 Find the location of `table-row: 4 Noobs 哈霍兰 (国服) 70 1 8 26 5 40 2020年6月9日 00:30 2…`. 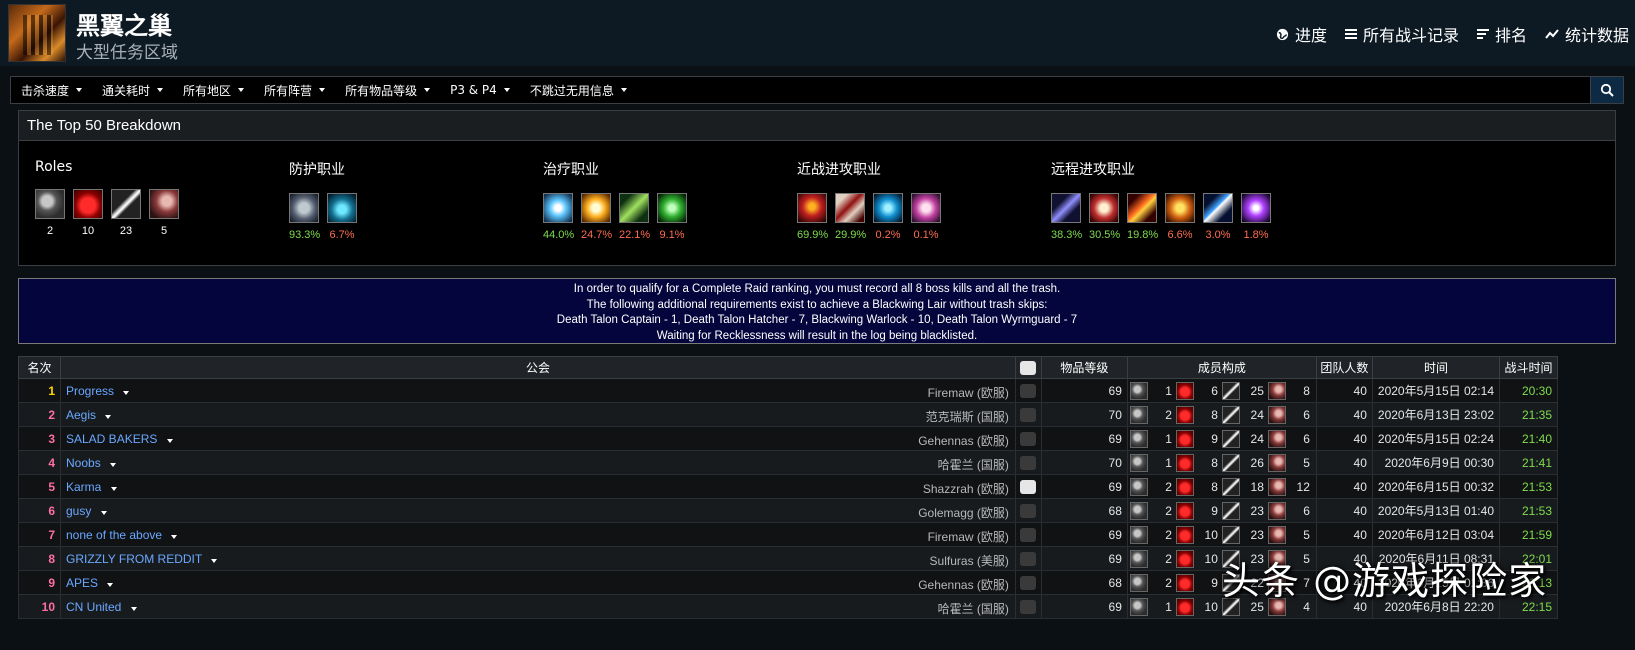

table-row: 4 Noobs 哈霍兰 (国服) 70 1 8 26 5 40 2020年6月9日 00:30 2… is located at coordinates (788, 462).